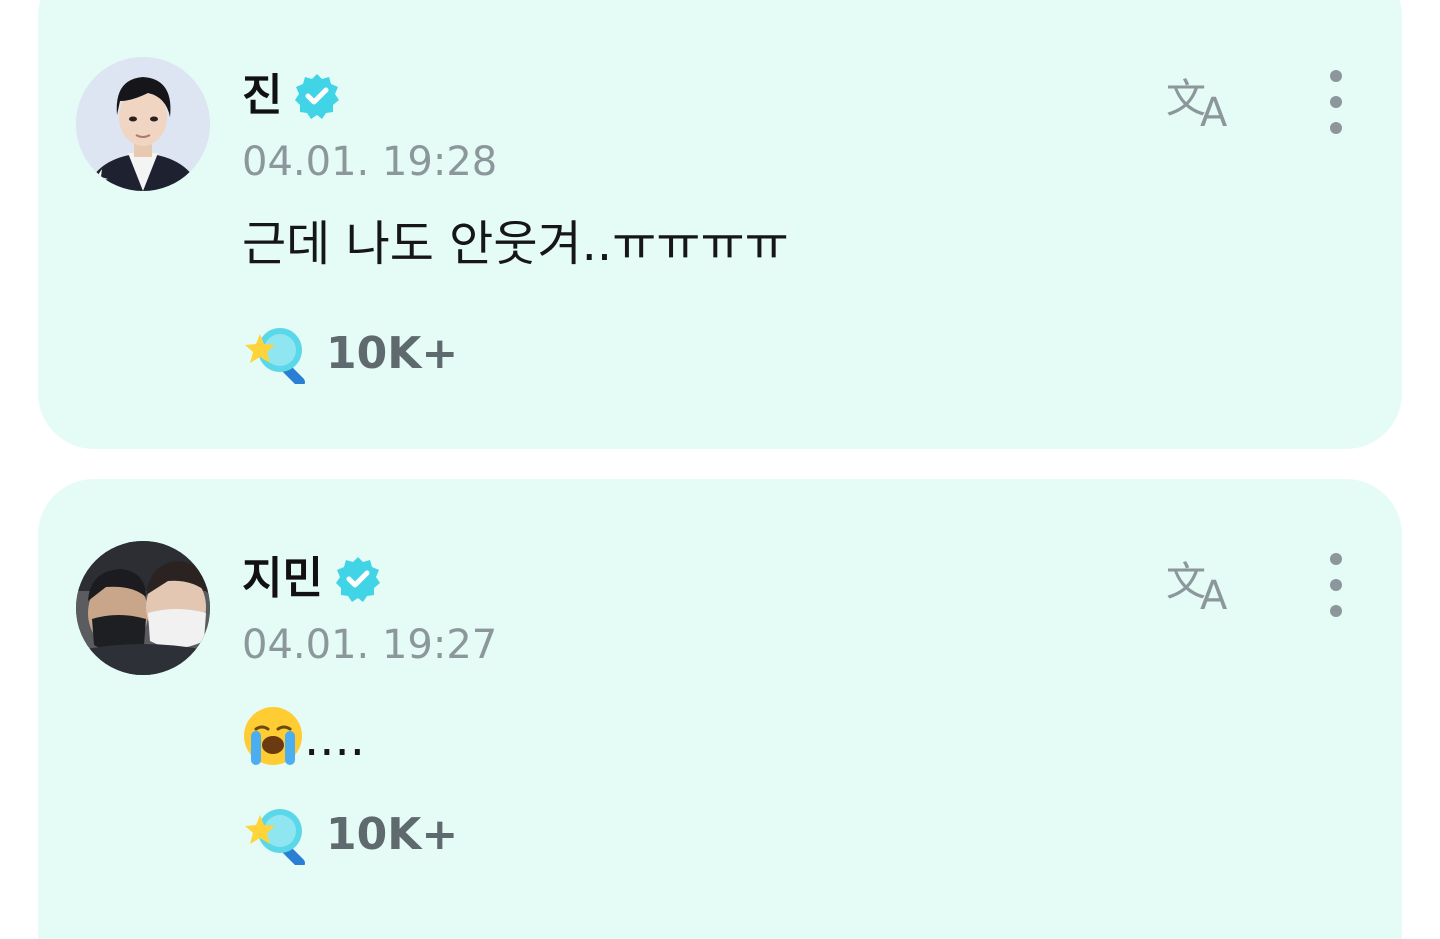 The image size is (1440, 939). I want to click on author-row: 진, so click(292, 96).